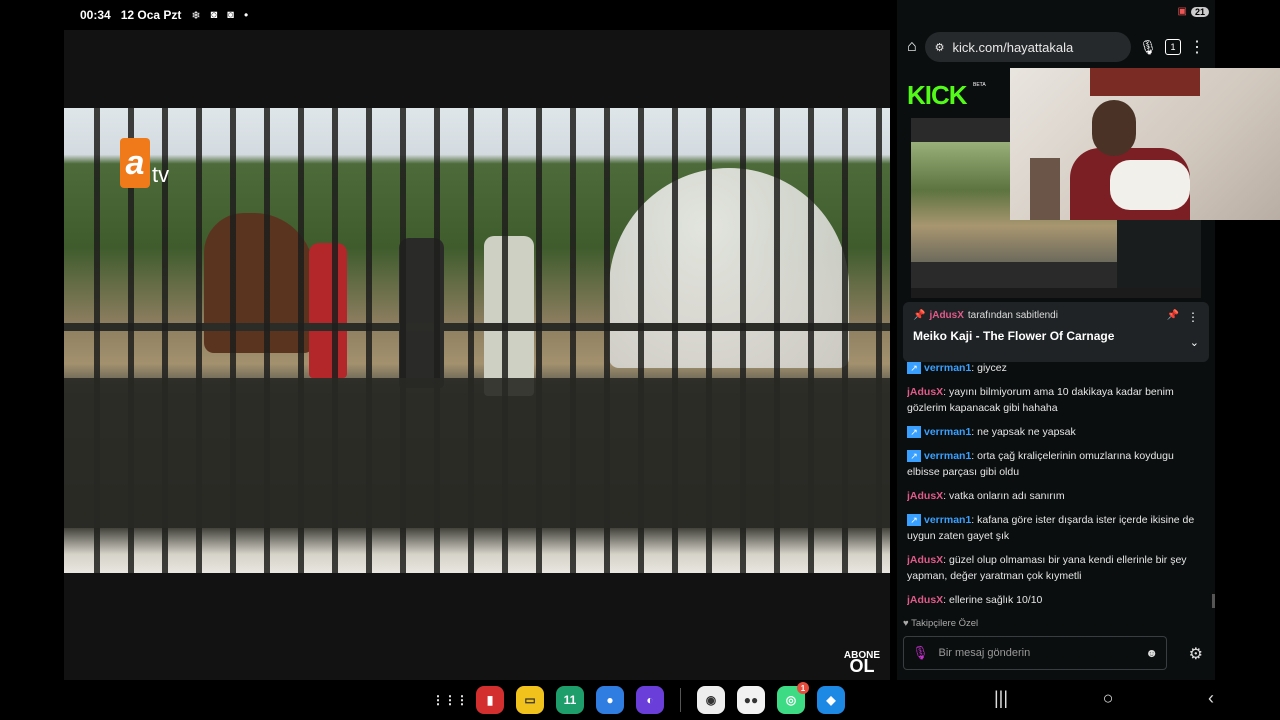 This screenshot has height=720, width=1280. What do you see at coordinates (1211, 698) in the screenshot?
I see `back-icon: ‹` at bounding box center [1211, 698].